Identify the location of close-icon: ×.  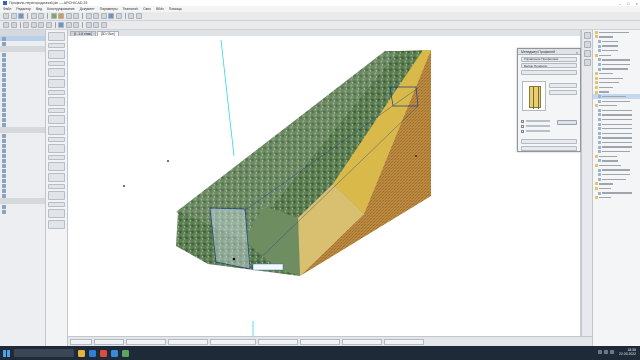
(577, 52).